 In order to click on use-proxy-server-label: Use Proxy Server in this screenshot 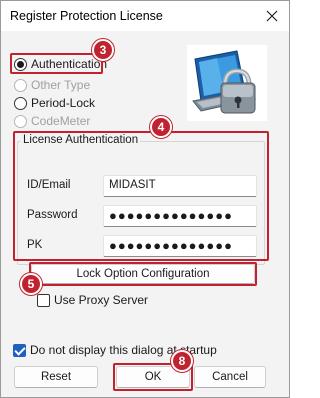, I will do `click(101, 300)`.